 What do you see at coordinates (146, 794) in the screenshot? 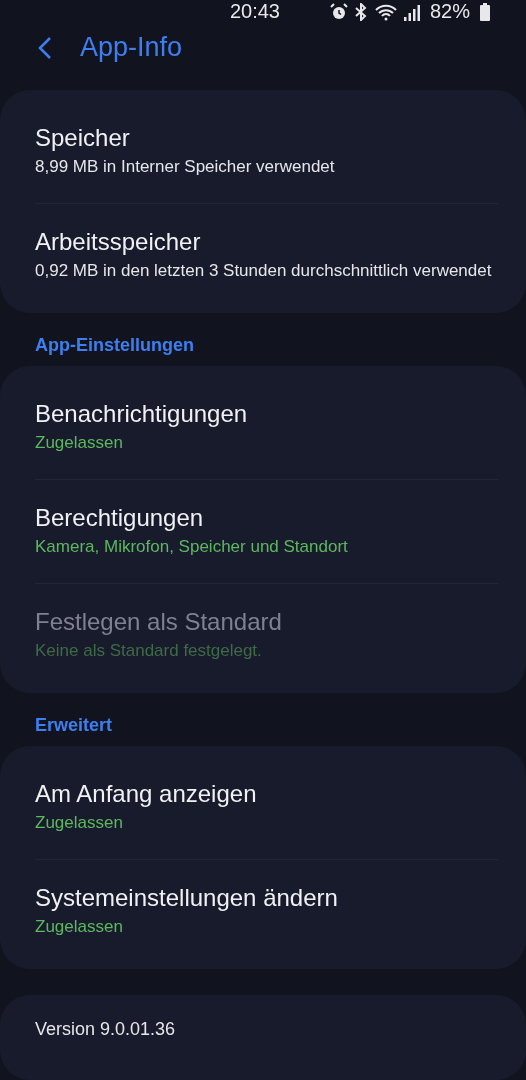
I see `item-title: Am Anfang anzeigen` at bounding box center [146, 794].